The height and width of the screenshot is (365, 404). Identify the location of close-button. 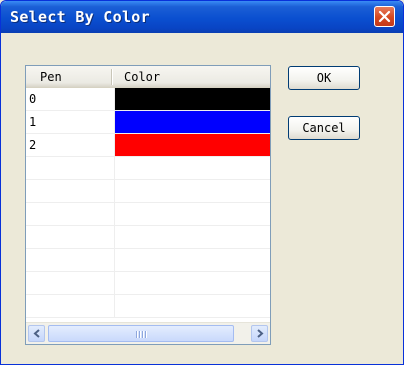
(384, 16).